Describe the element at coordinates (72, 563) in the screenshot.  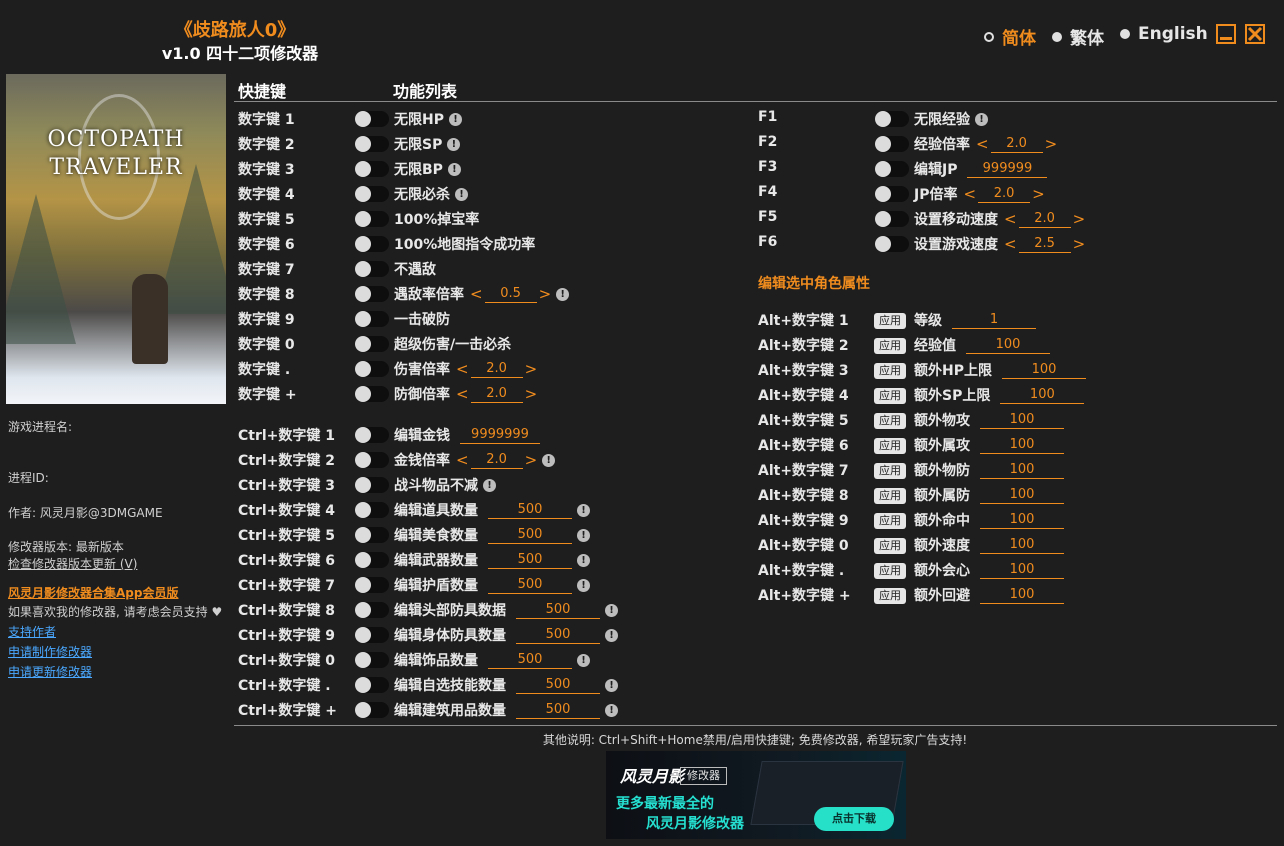
I see `check-update-link: 检查修改器版本更新 (V)` at that location.